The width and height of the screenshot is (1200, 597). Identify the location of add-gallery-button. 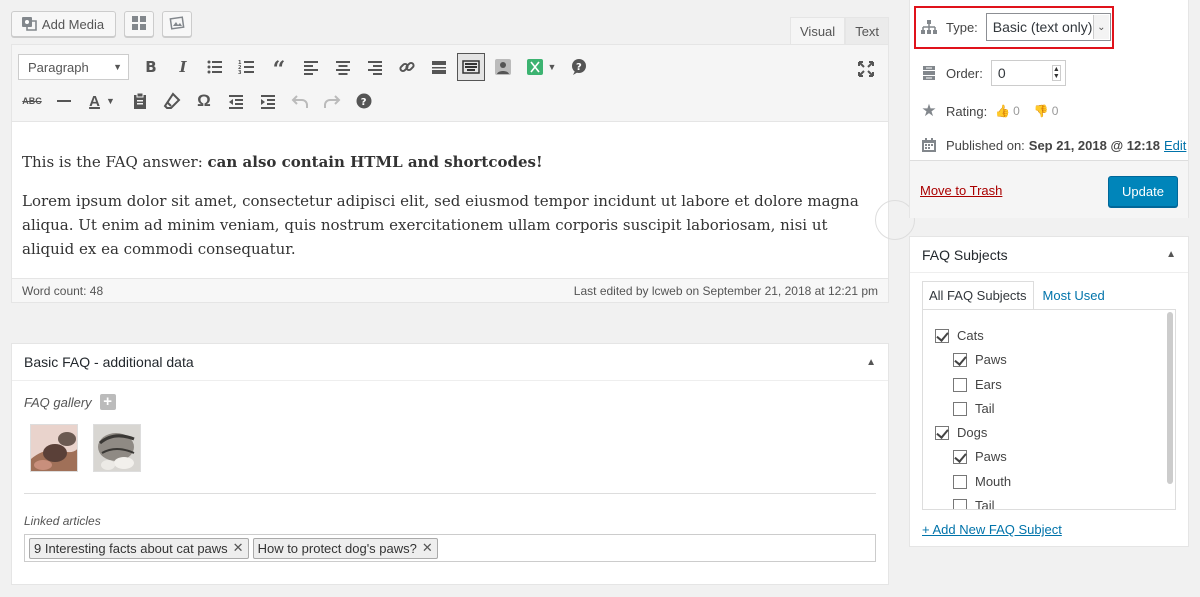
(177, 24).